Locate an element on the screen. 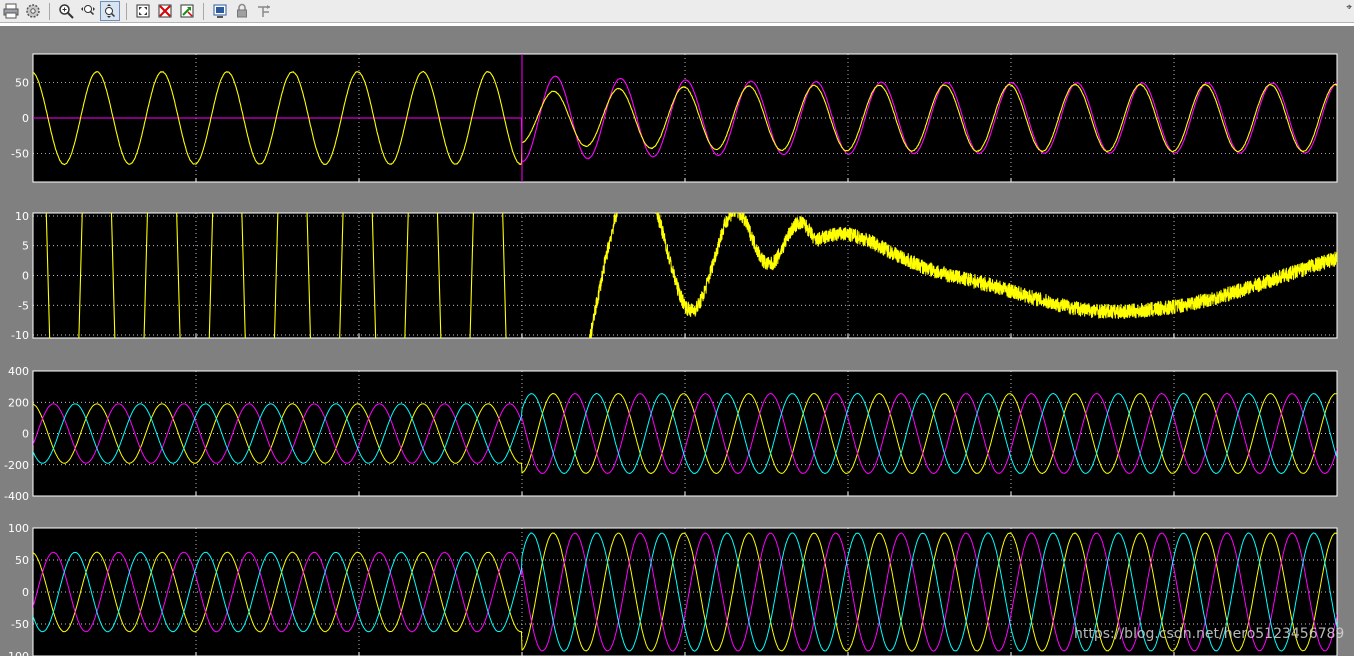 The height and width of the screenshot is (656, 1354). zoom-y-icon is located at coordinates (110, 11).